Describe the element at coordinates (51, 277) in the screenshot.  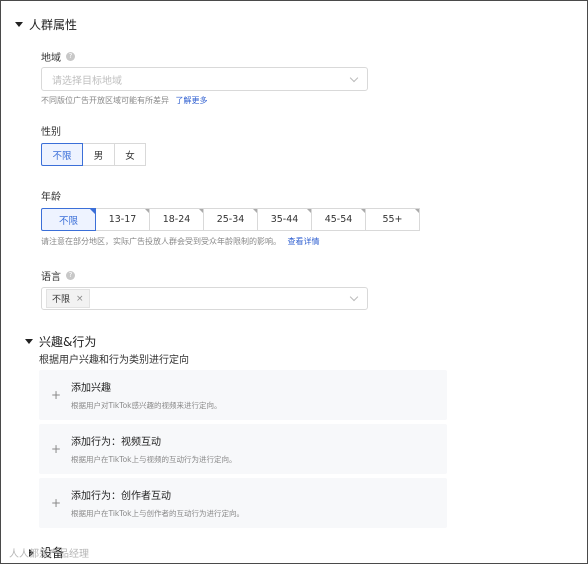
I see `language-label: 语言` at that location.